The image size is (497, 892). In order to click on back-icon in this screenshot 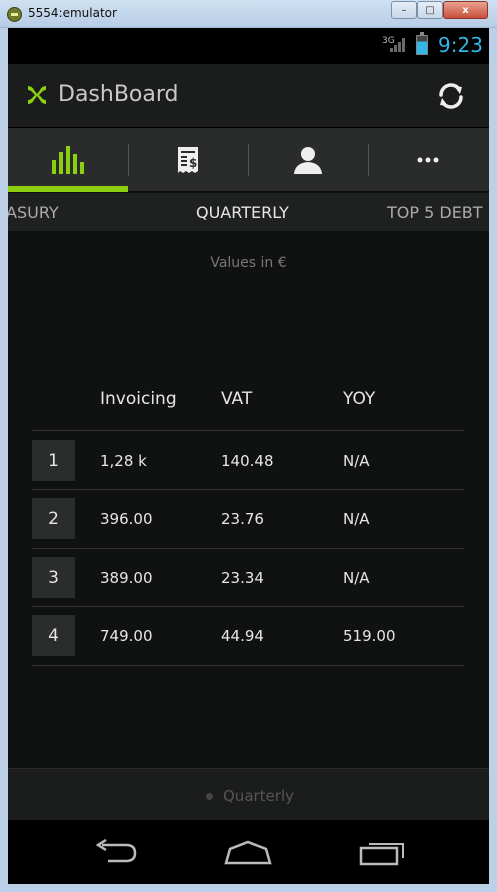, I will do `click(116, 851)`.